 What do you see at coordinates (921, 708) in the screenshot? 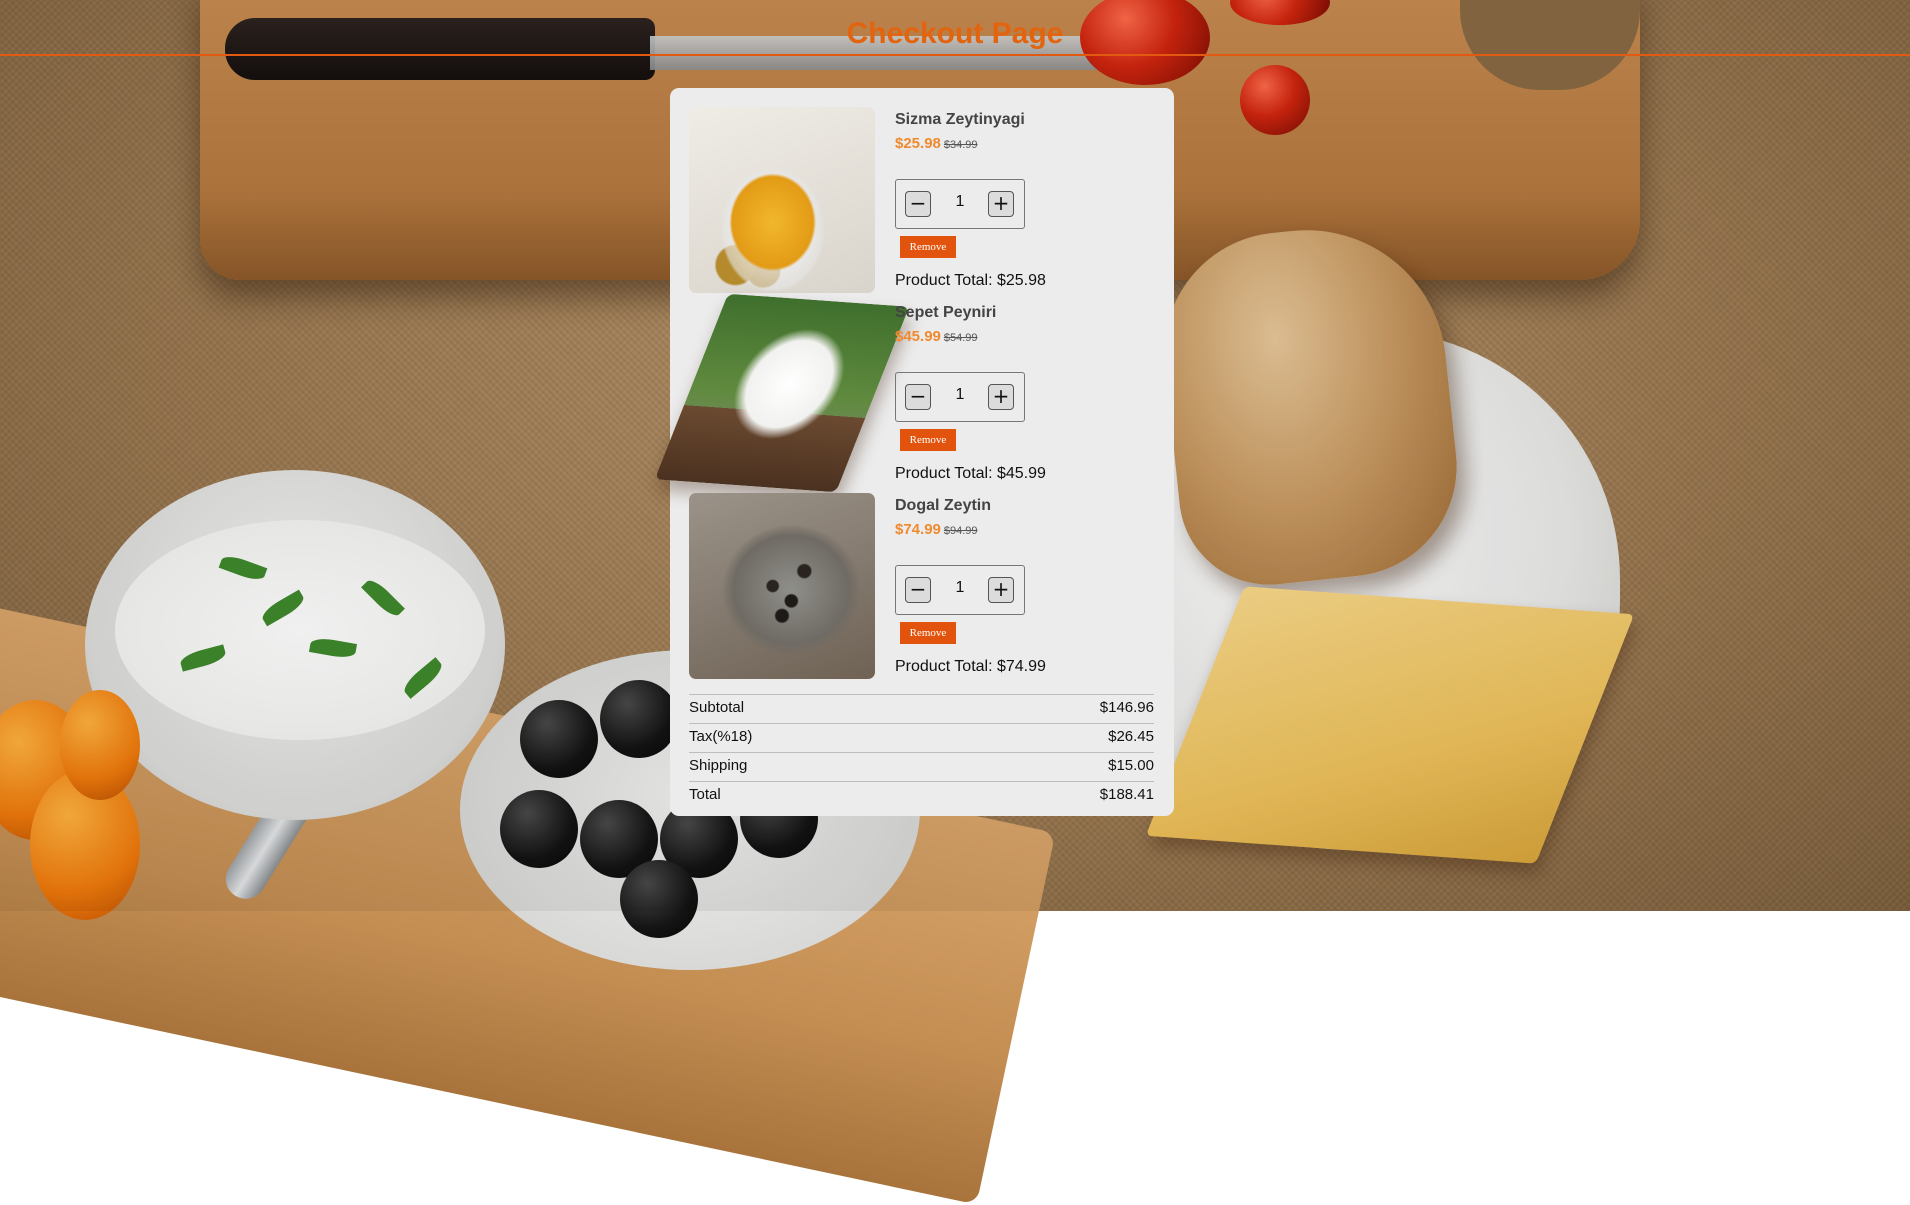
I see `summary-row-subtotal: Subtotal $146.96` at bounding box center [921, 708].